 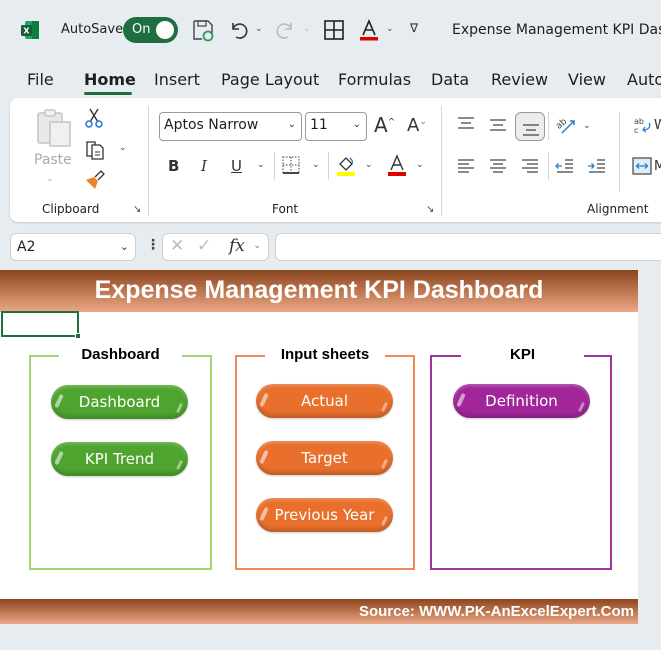 I want to click on font-size-combobox: 11 ⌄, so click(x=336, y=126).